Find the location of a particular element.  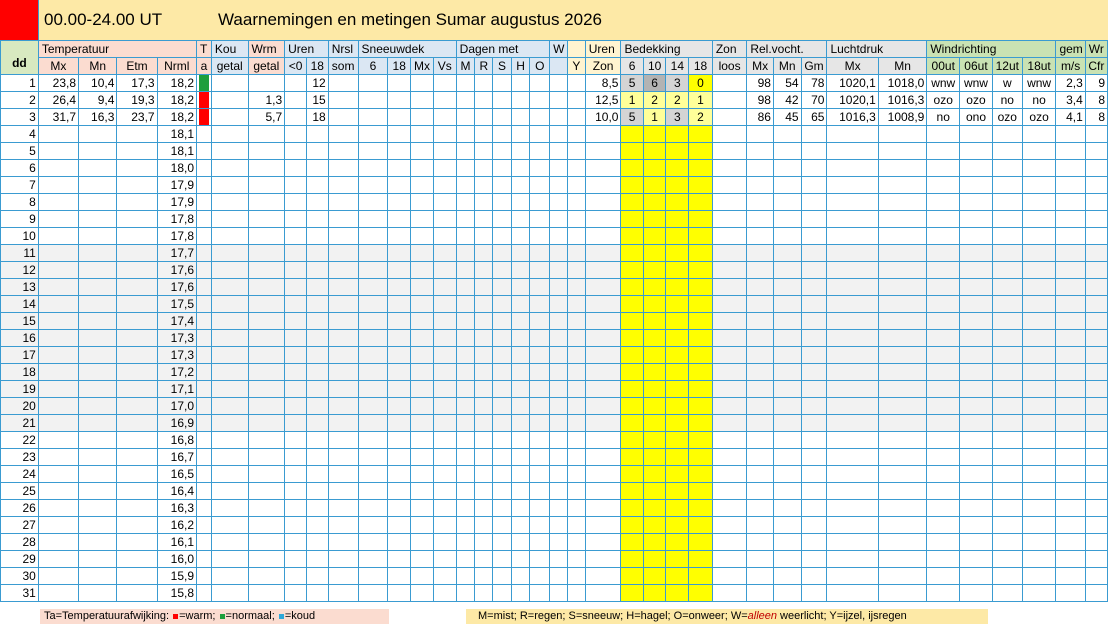

table-row: 19 17,1 is located at coordinates (554, 389).